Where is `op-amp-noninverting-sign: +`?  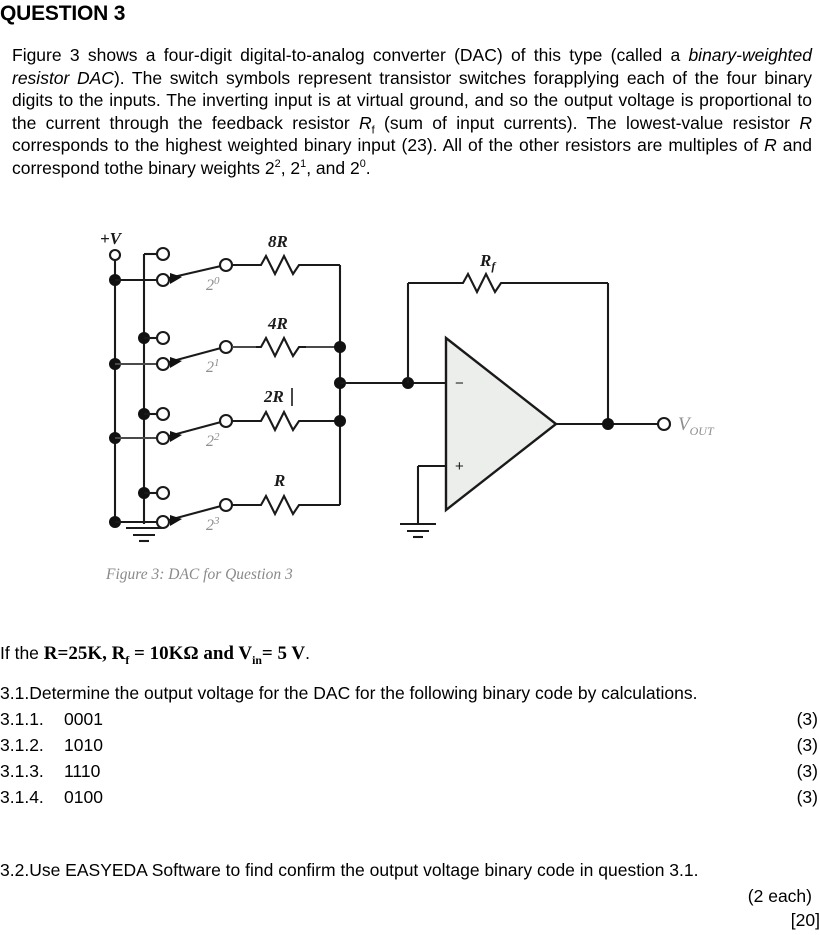 op-amp-noninverting-sign: + is located at coordinates (459, 466).